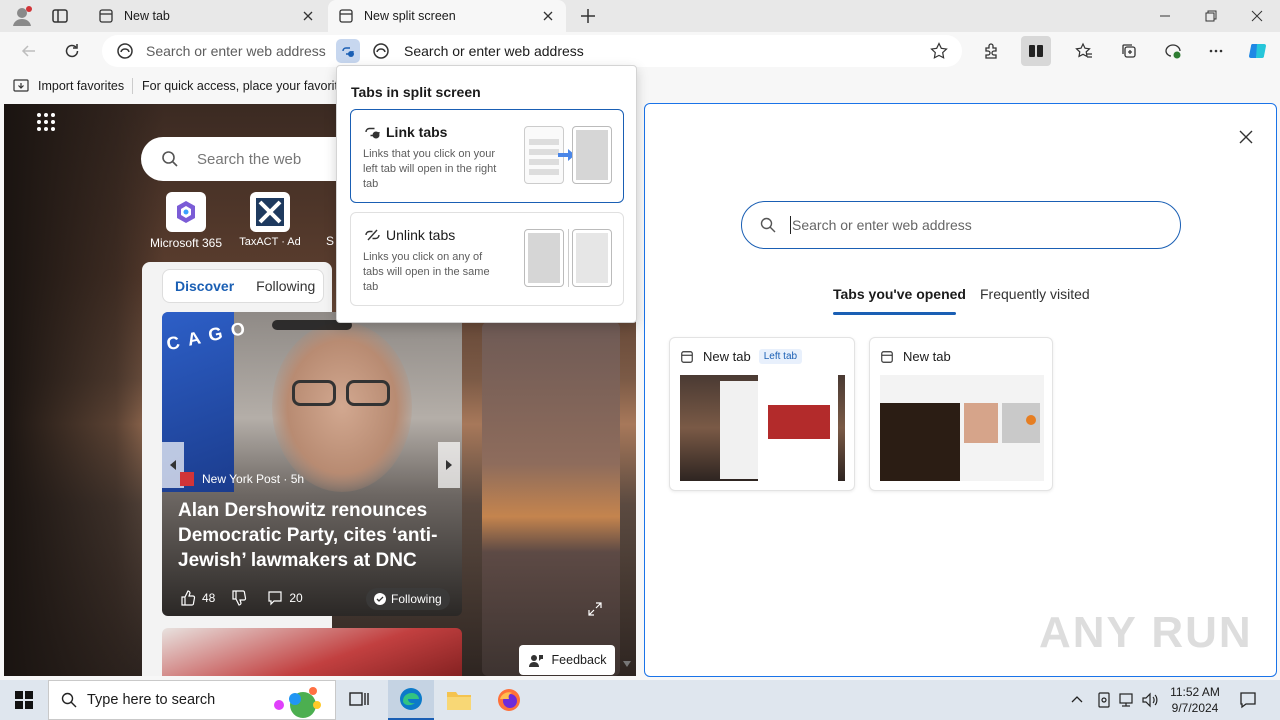  What do you see at coordinates (1129, 51) in the screenshot?
I see `collections-icon` at bounding box center [1129, 51].